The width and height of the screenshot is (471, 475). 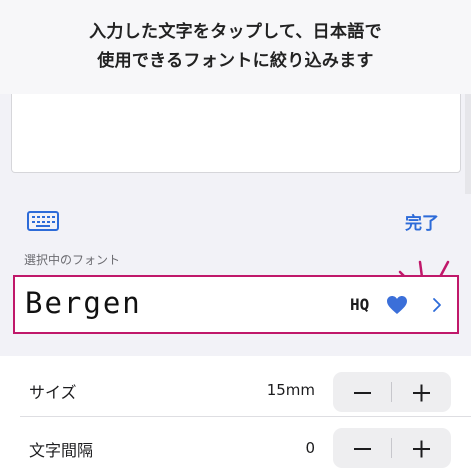 I want to click on spacing-increase-button, so click(x=421, y=448).